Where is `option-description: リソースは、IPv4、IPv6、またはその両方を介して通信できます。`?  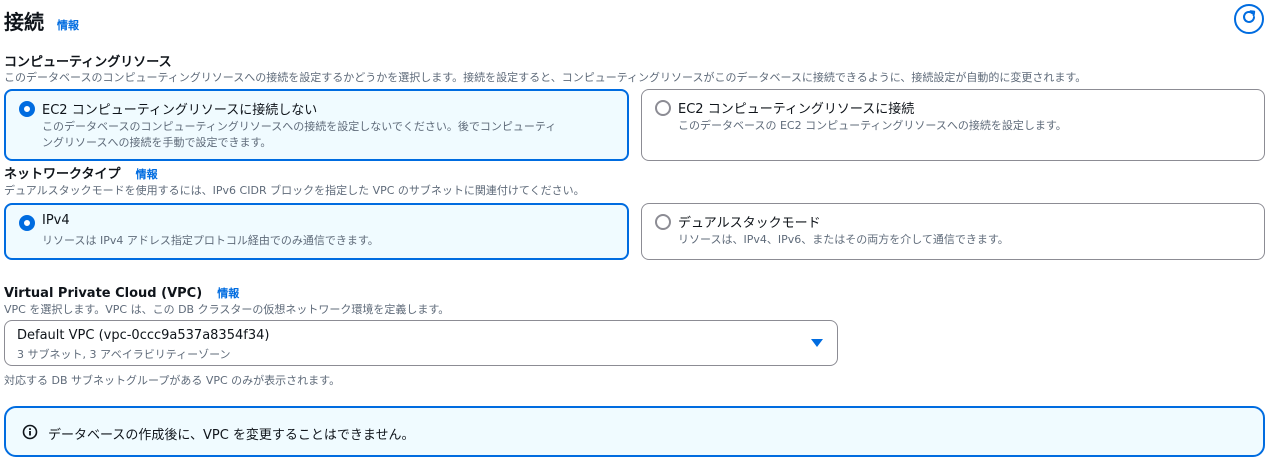 option-description: リソースは、IPv4、IPv6、またはその両方を介して通信できます。 is located at coordinates (843, 239).